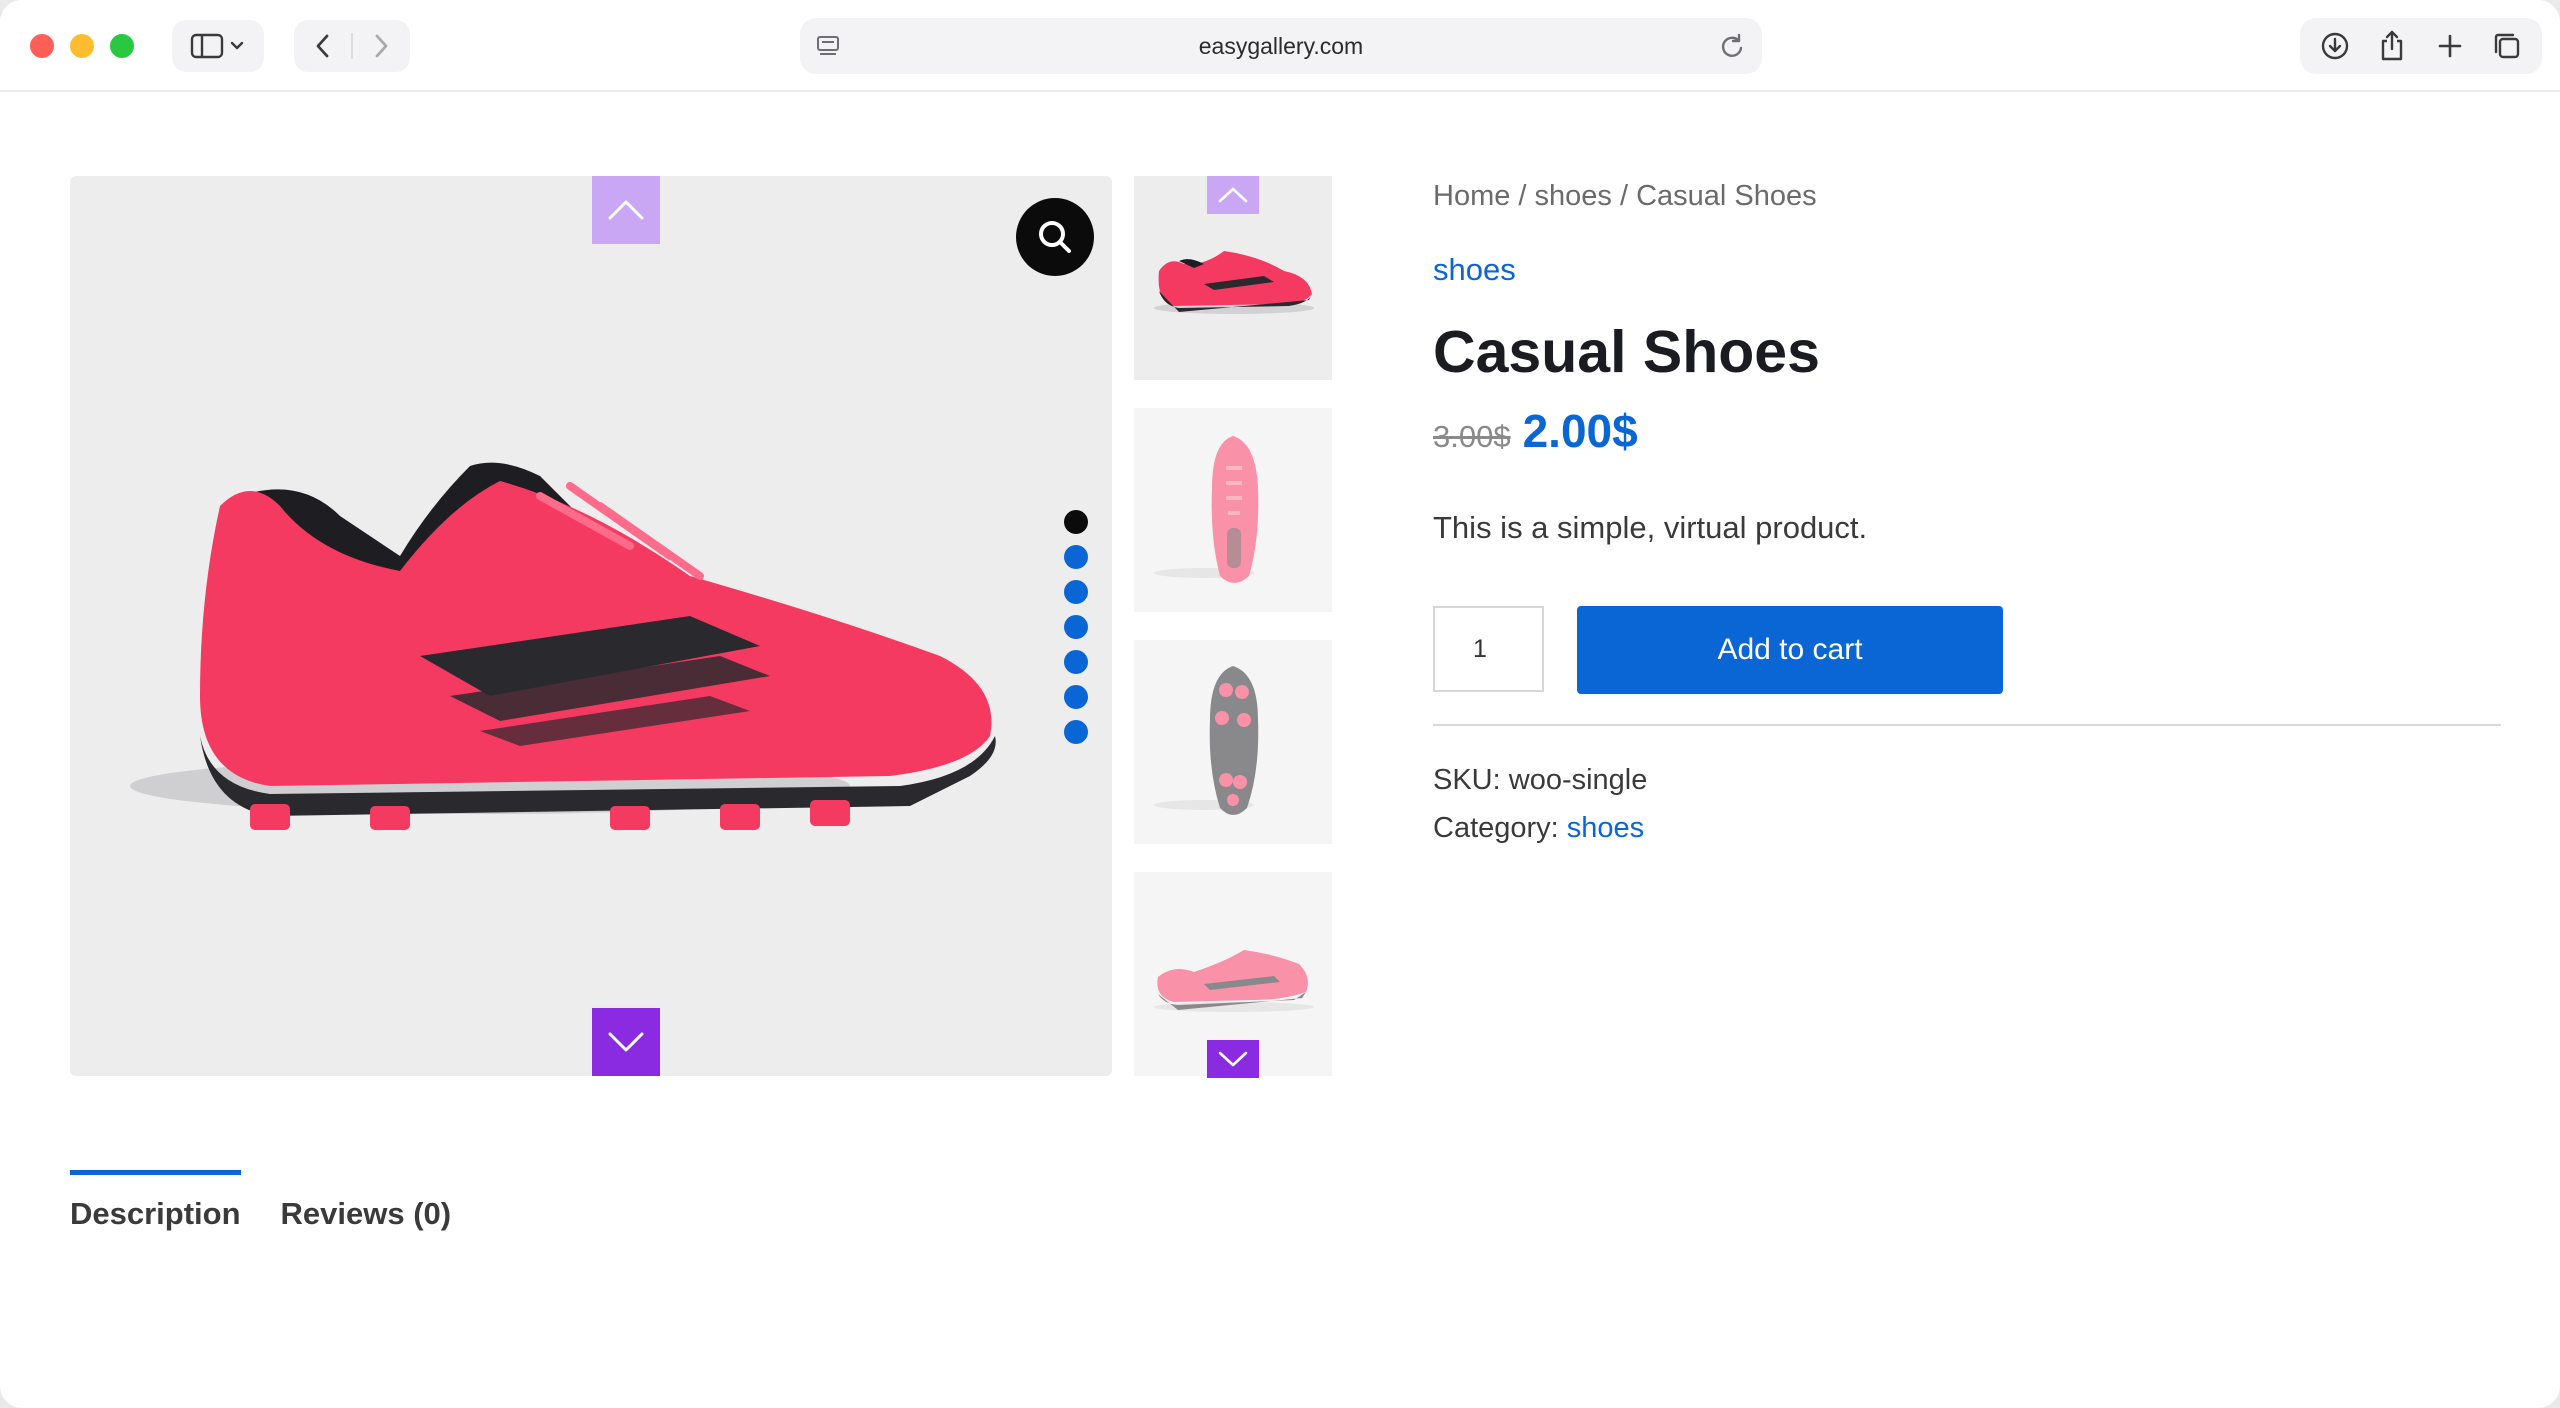 The width and height of the screenshot is (2560, 1408). Describe the element at coordinates (82, 46) in the screenshot. I see `minimize-window-button` at that location.